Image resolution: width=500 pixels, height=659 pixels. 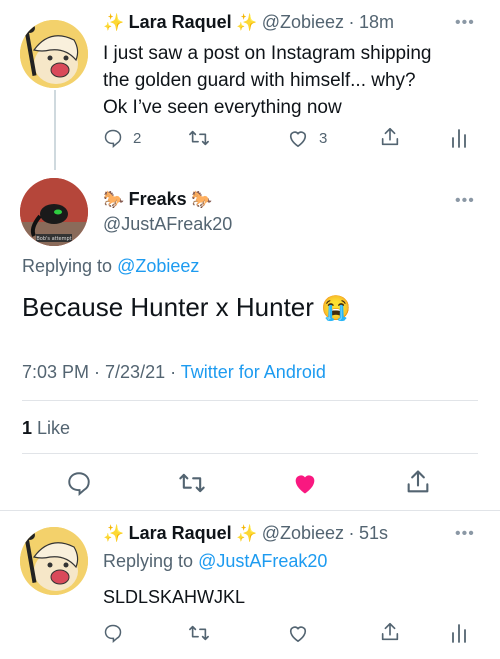 I want to click on tweet-header: ✨ Lara Raquel ✨ @Zobieez · 51s, so click(x=245, y=533).